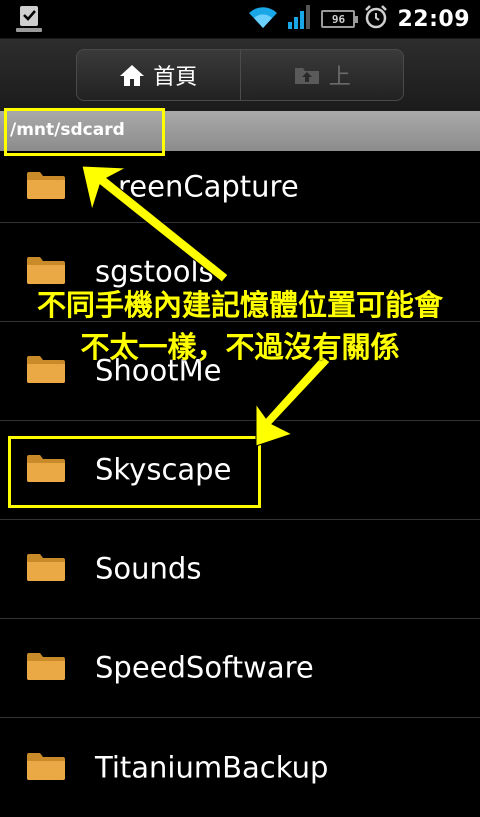 This screenshot has height=817, width=480. I want to click on annotation-line-1: 不同手機內建記憶體位置可能會, so click(239, 305).